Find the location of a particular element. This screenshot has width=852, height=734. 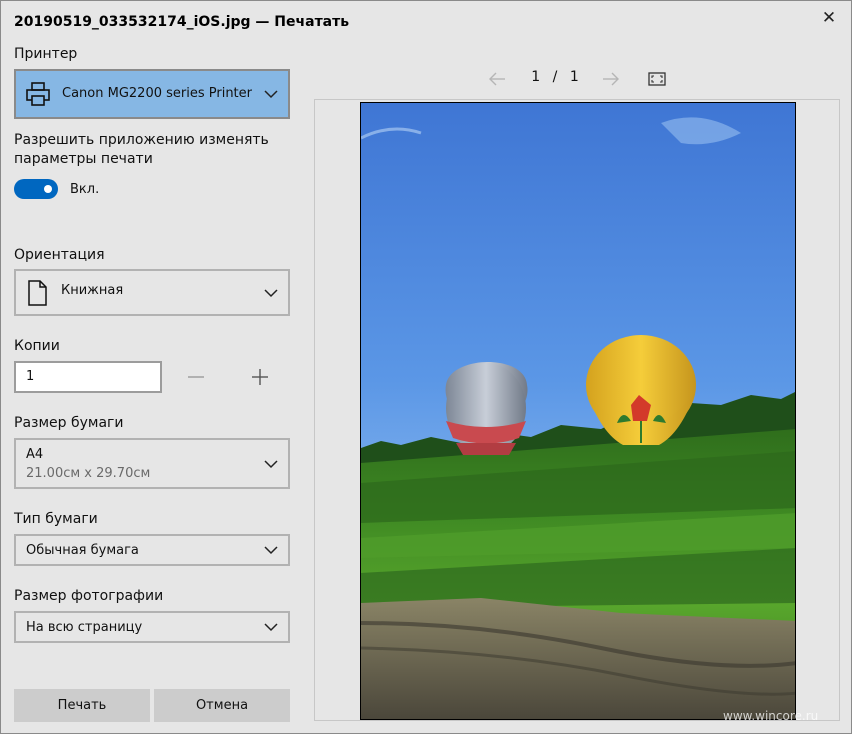

cancel-button: Отмена is located at coordinates (222, 705).